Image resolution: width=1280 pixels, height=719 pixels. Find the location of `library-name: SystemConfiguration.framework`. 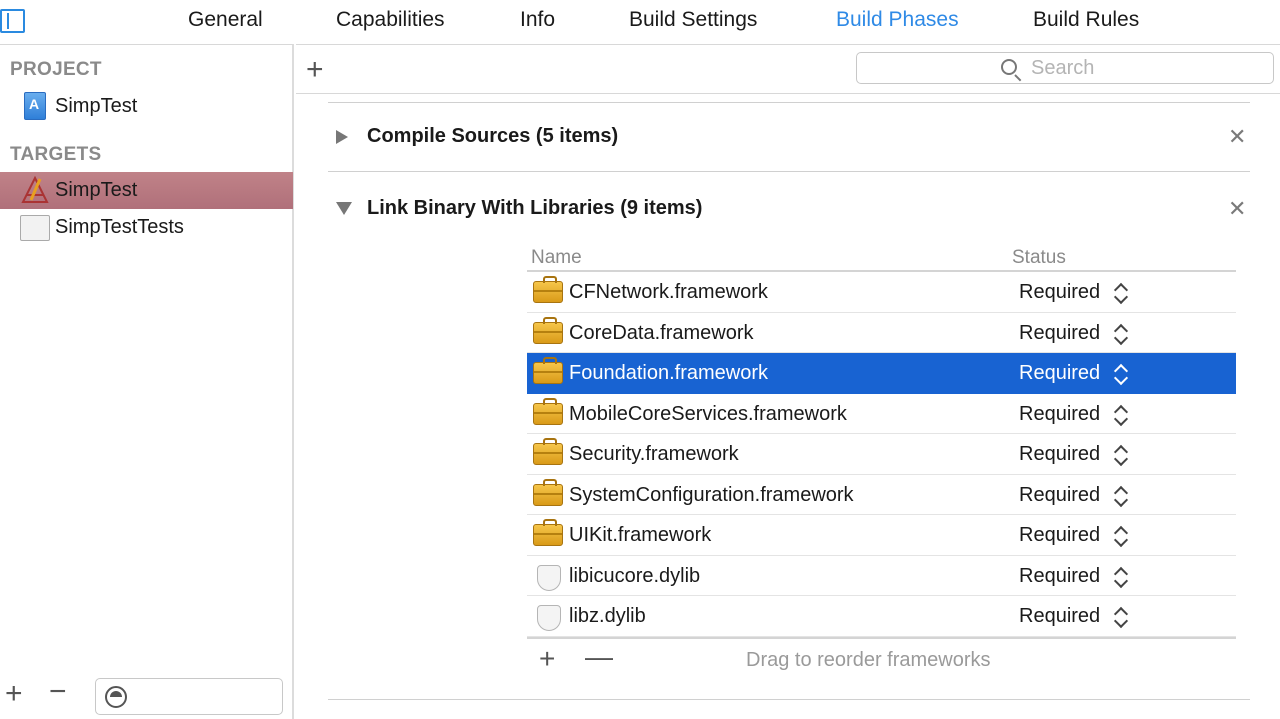

library-name: SystemConfiguration.framework is located at coordinates (711, 494).